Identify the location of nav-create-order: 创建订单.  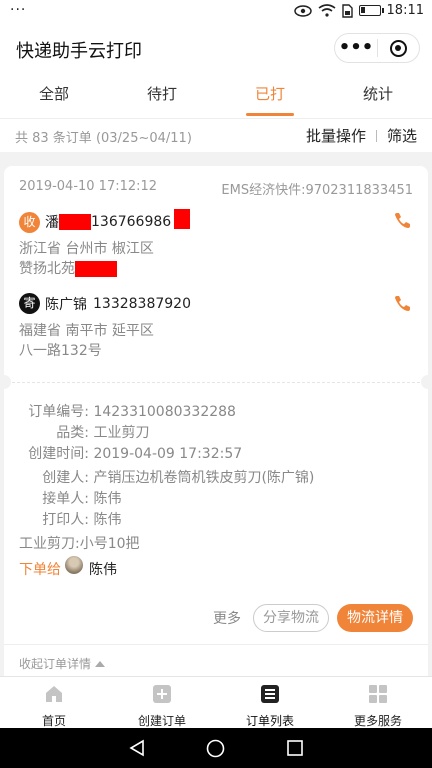
(162, 702).